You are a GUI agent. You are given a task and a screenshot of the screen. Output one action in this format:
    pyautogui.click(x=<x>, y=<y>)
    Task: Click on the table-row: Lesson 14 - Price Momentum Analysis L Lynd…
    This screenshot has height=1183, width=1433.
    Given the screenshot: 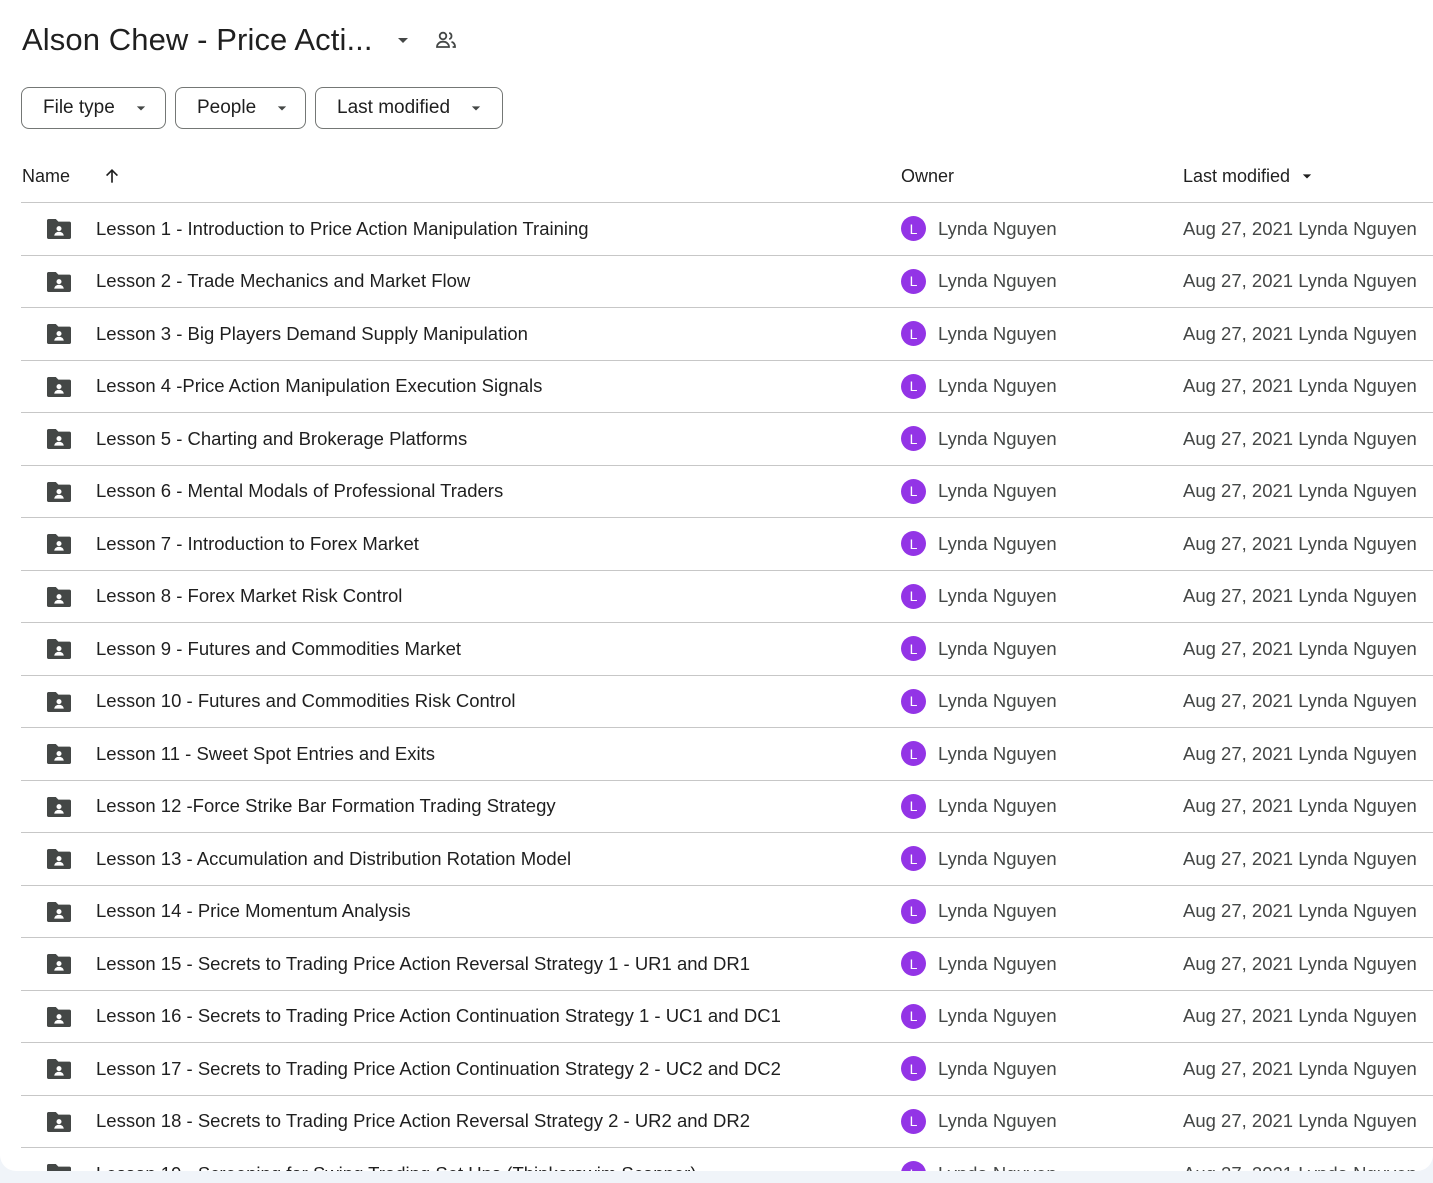 What is the action you would take?
    pyautogui.click(x=727, y=912)
    